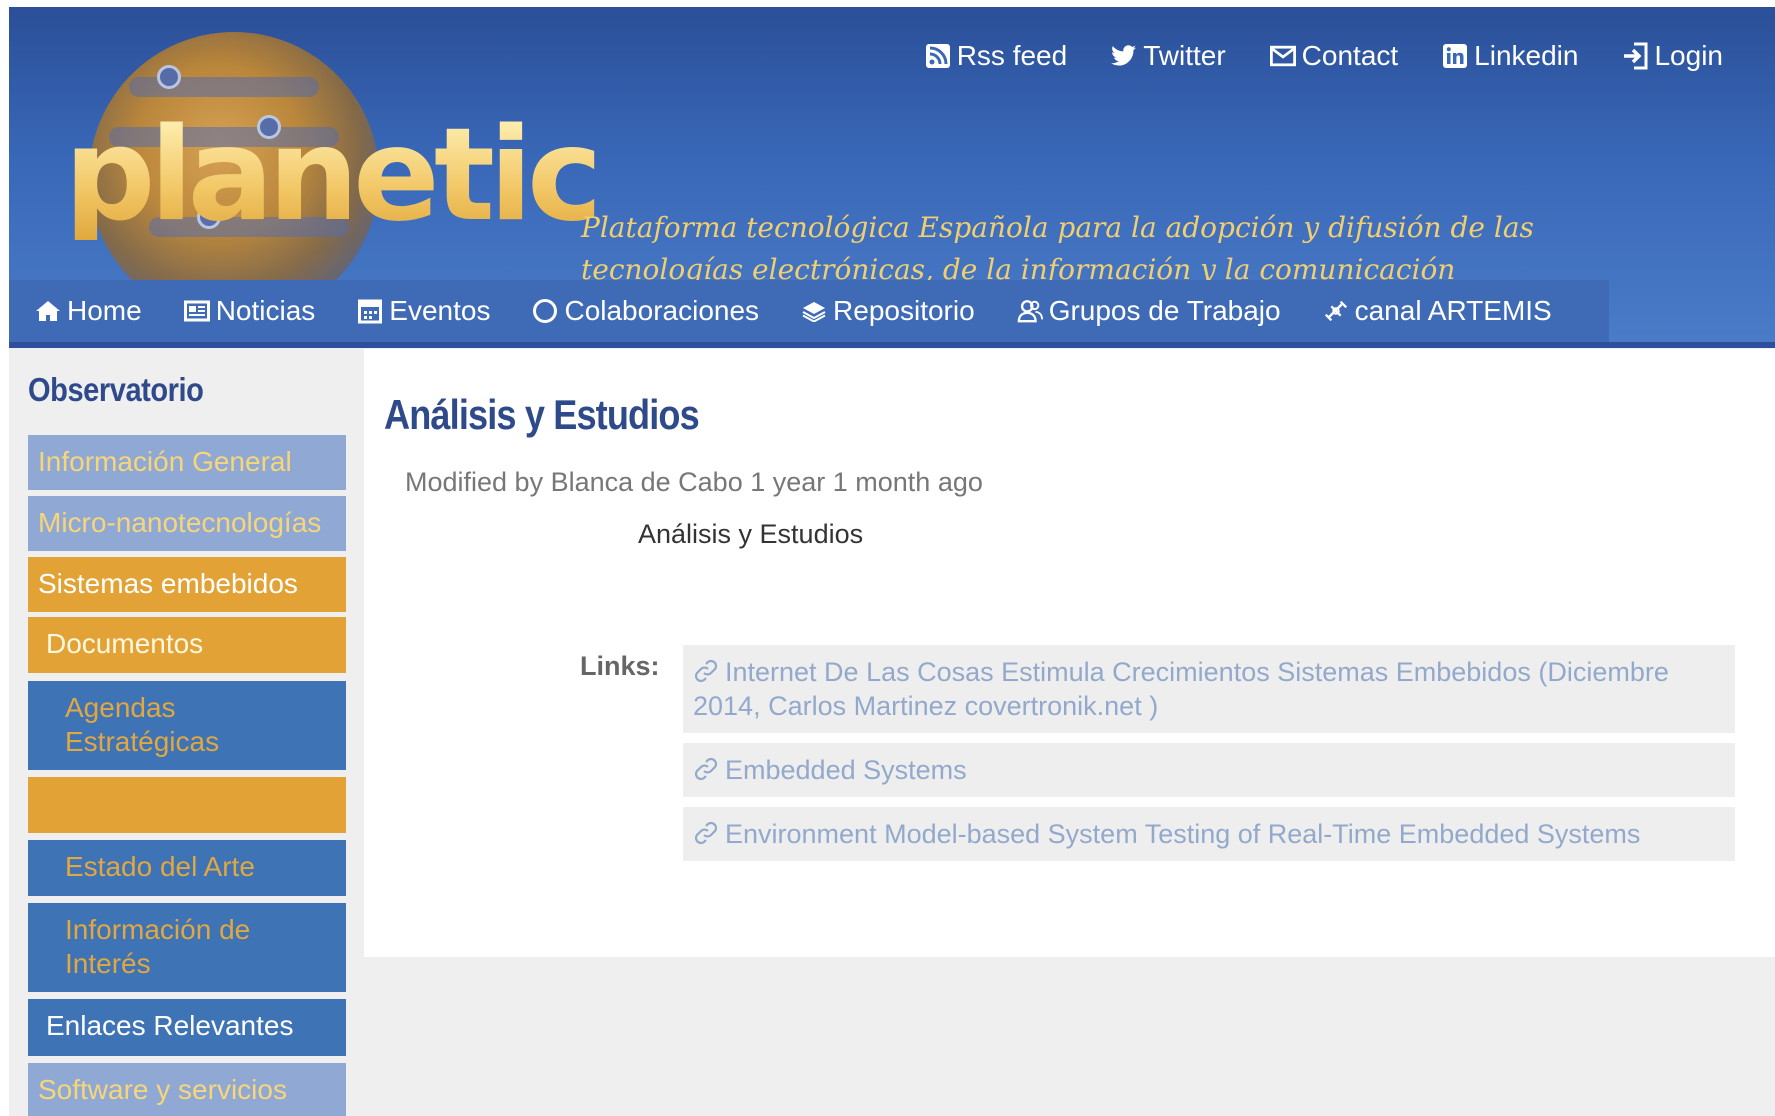 The width and height of the screenshot is (1775, 1116). Describe the element at coordinates (1209, 770) in the screenshot. I see `link-item: Embedded Systems` at that location.